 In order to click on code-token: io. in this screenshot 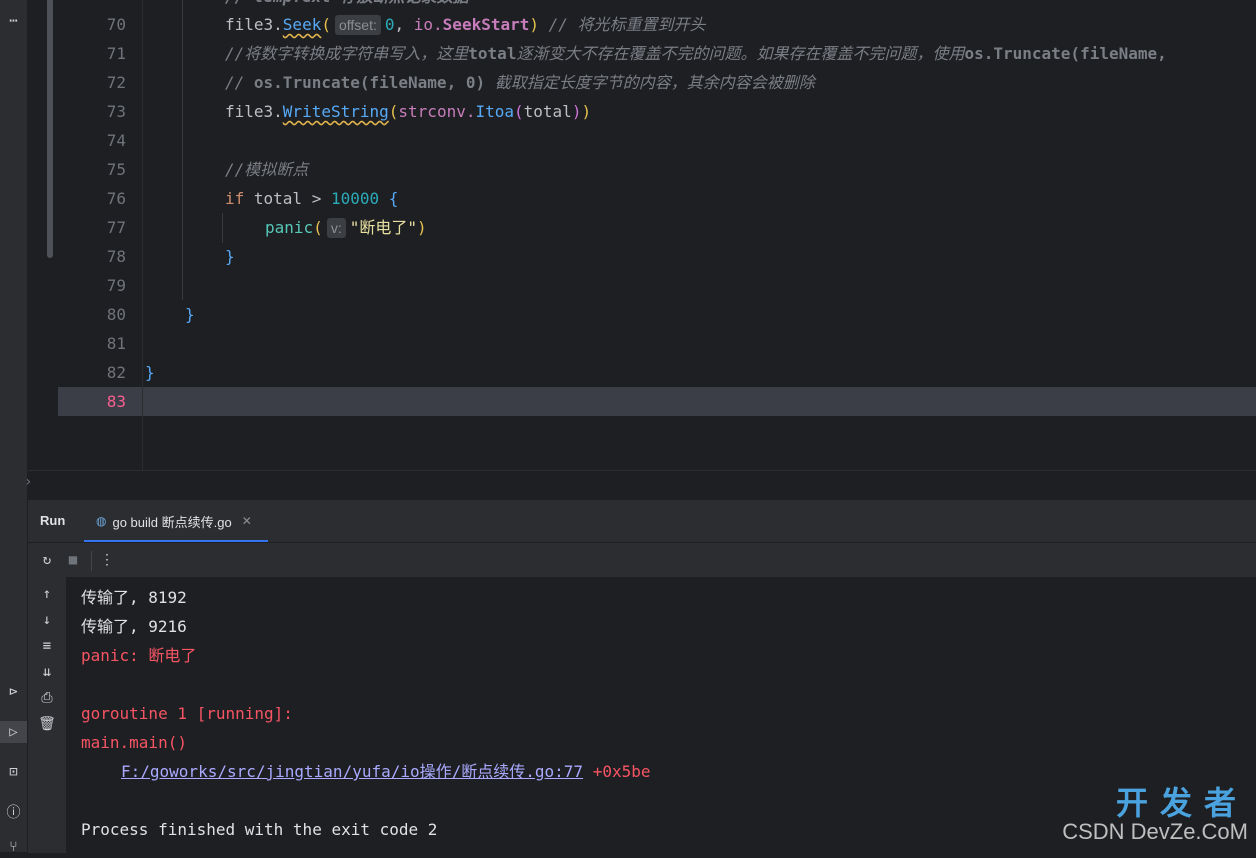, I will do `click(428, 24)`.